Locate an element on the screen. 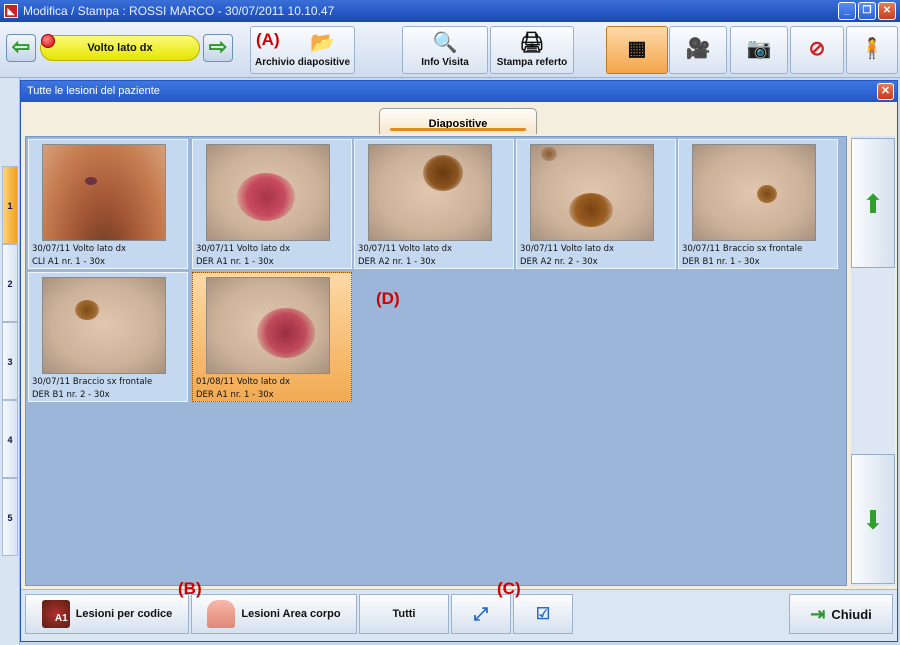 This screenshot has height=645, width=900. lesions-by-area-button: Lesioni Area corpo is located at coordinates (274, 614).